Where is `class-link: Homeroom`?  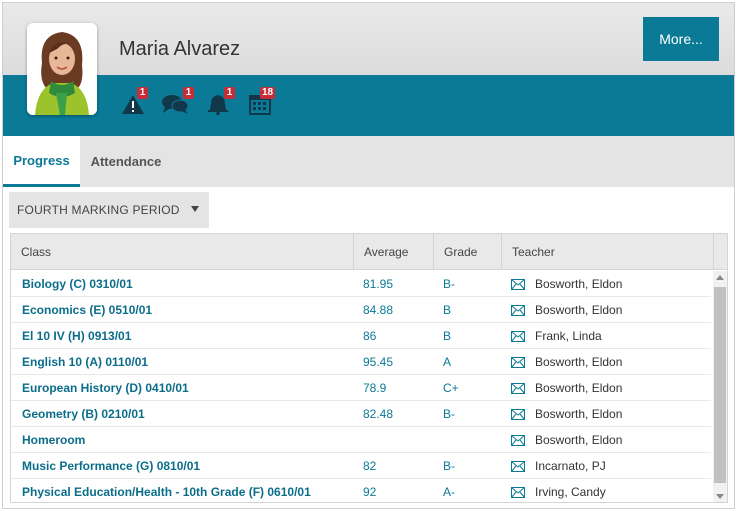 class-link: Homeroom is located at coordinates (53, 440).